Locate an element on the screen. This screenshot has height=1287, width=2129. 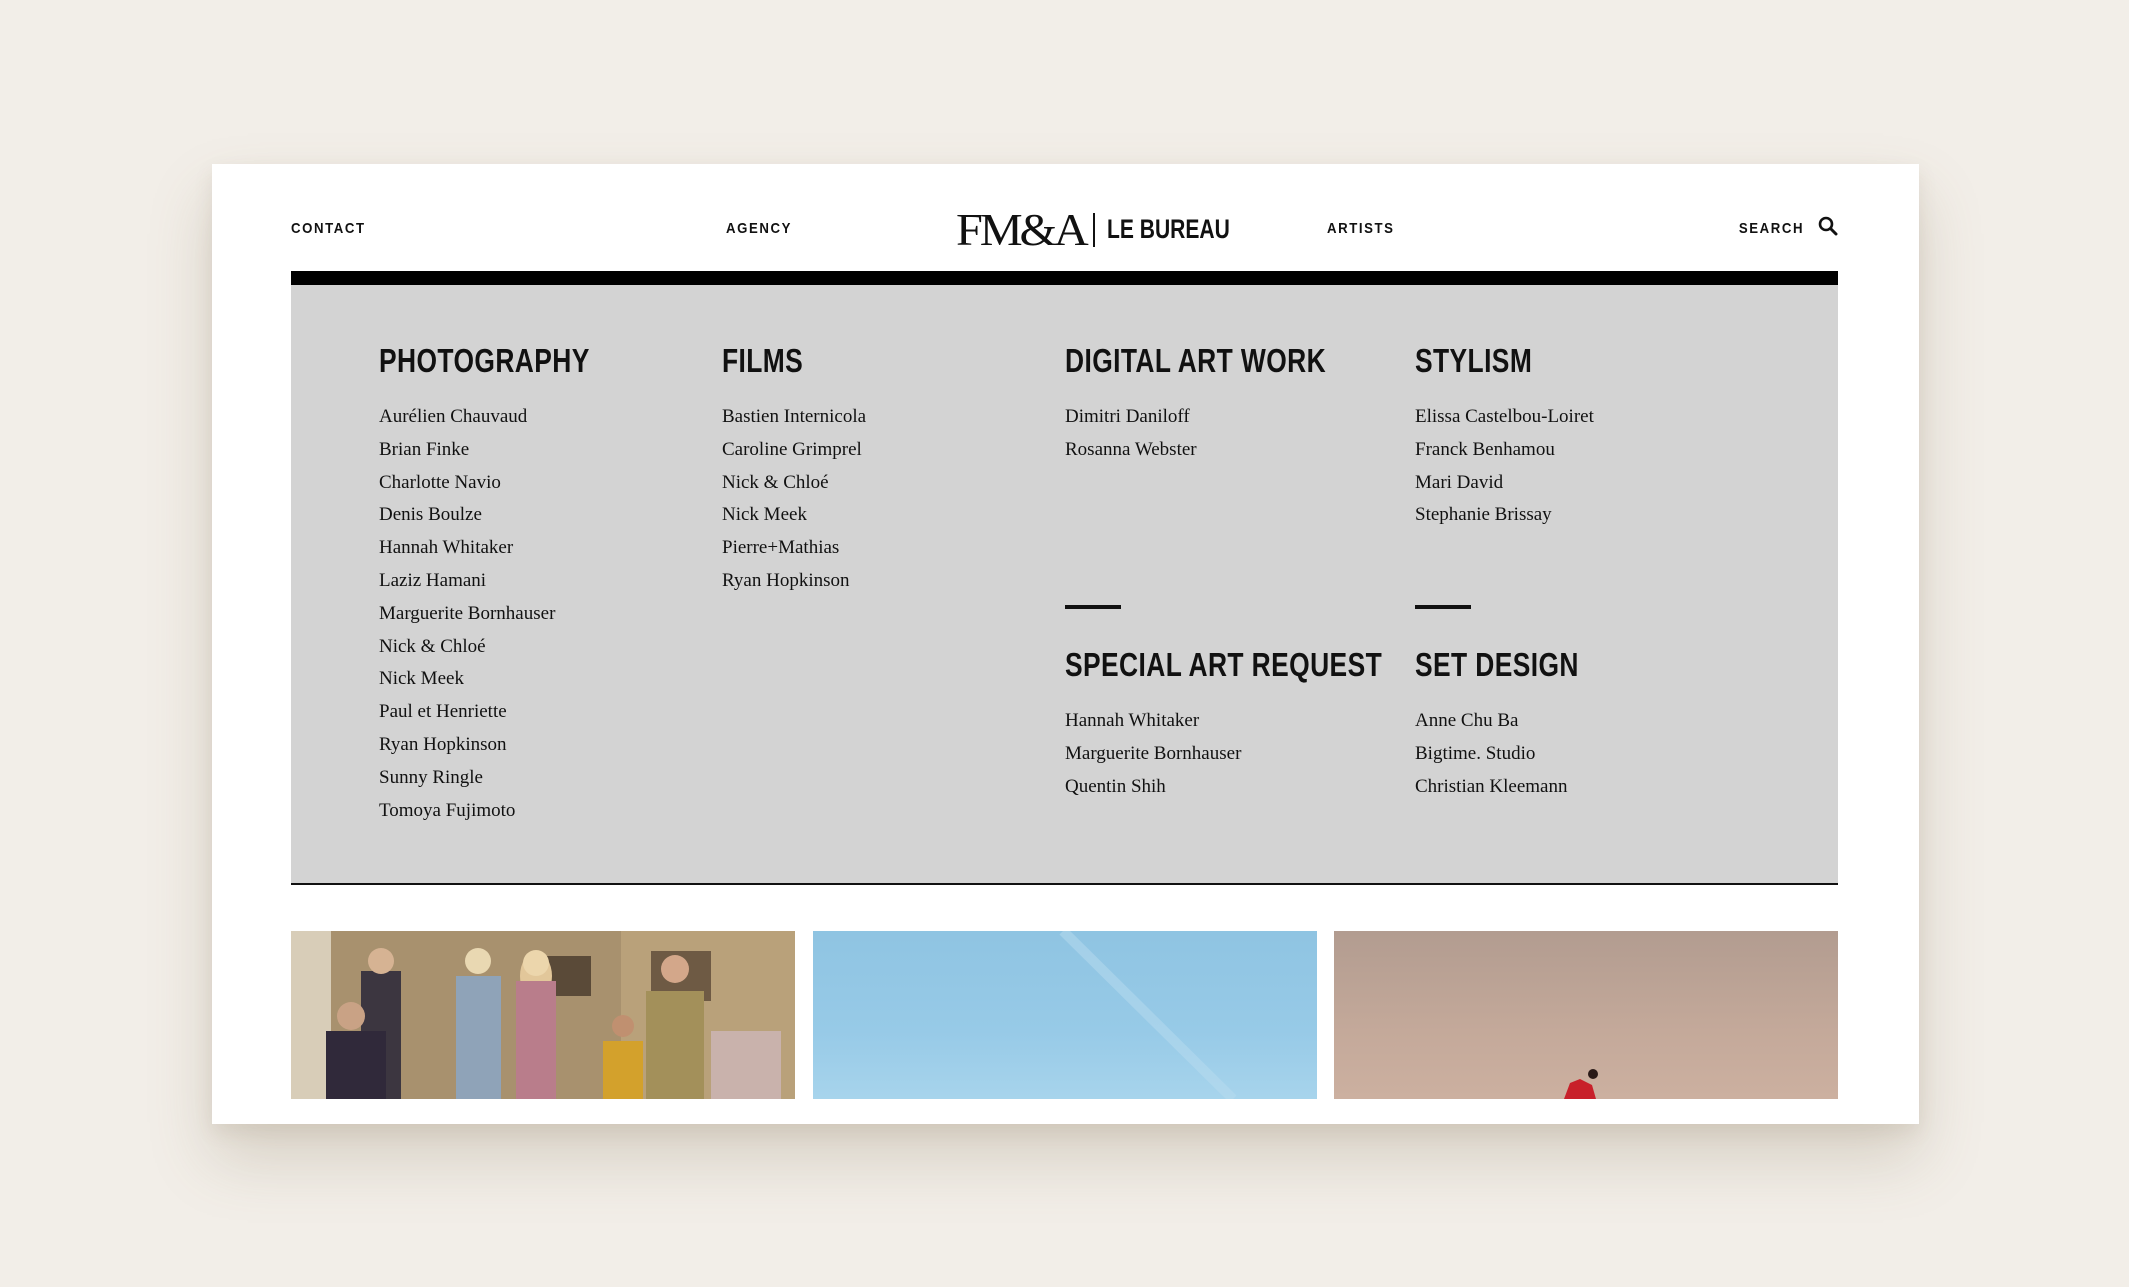
nav-contact-link: CONTACT is located at coordinates (328, 228).